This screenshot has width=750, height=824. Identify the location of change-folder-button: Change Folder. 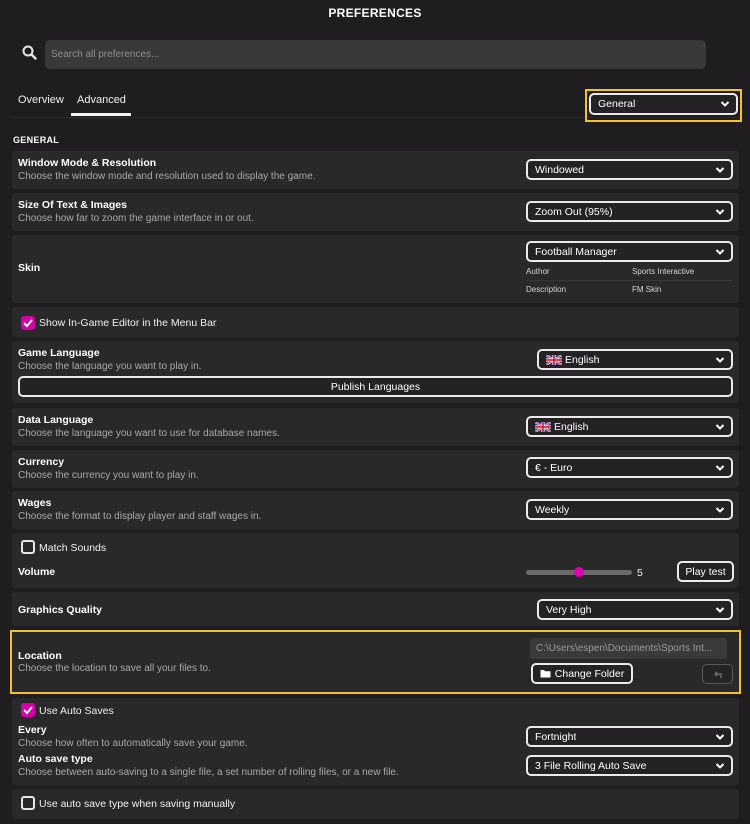
(582, 673).